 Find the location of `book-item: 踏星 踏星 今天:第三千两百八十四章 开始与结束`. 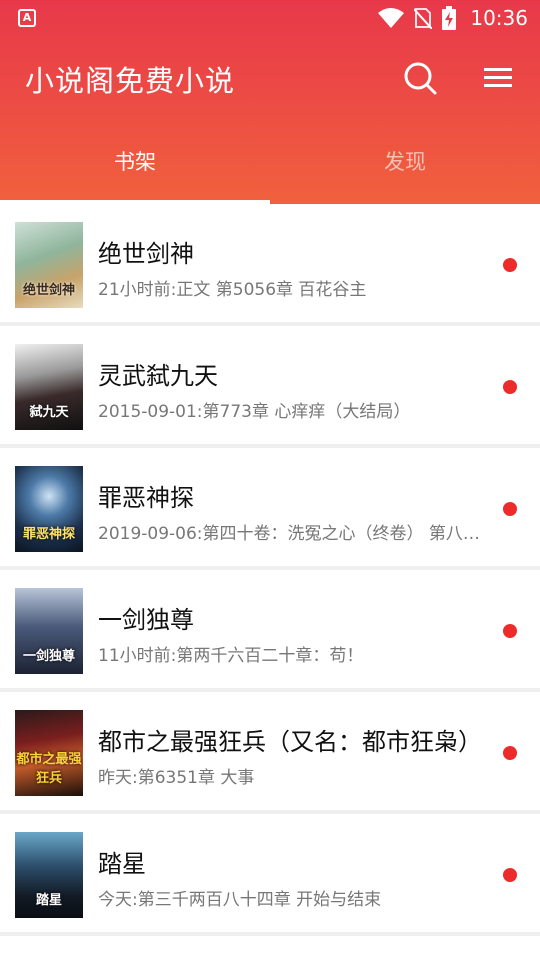

book-item: 踏星 踏星 今天:第三千两百八十四章 开始与结束 is located at coordinates (270, 873).